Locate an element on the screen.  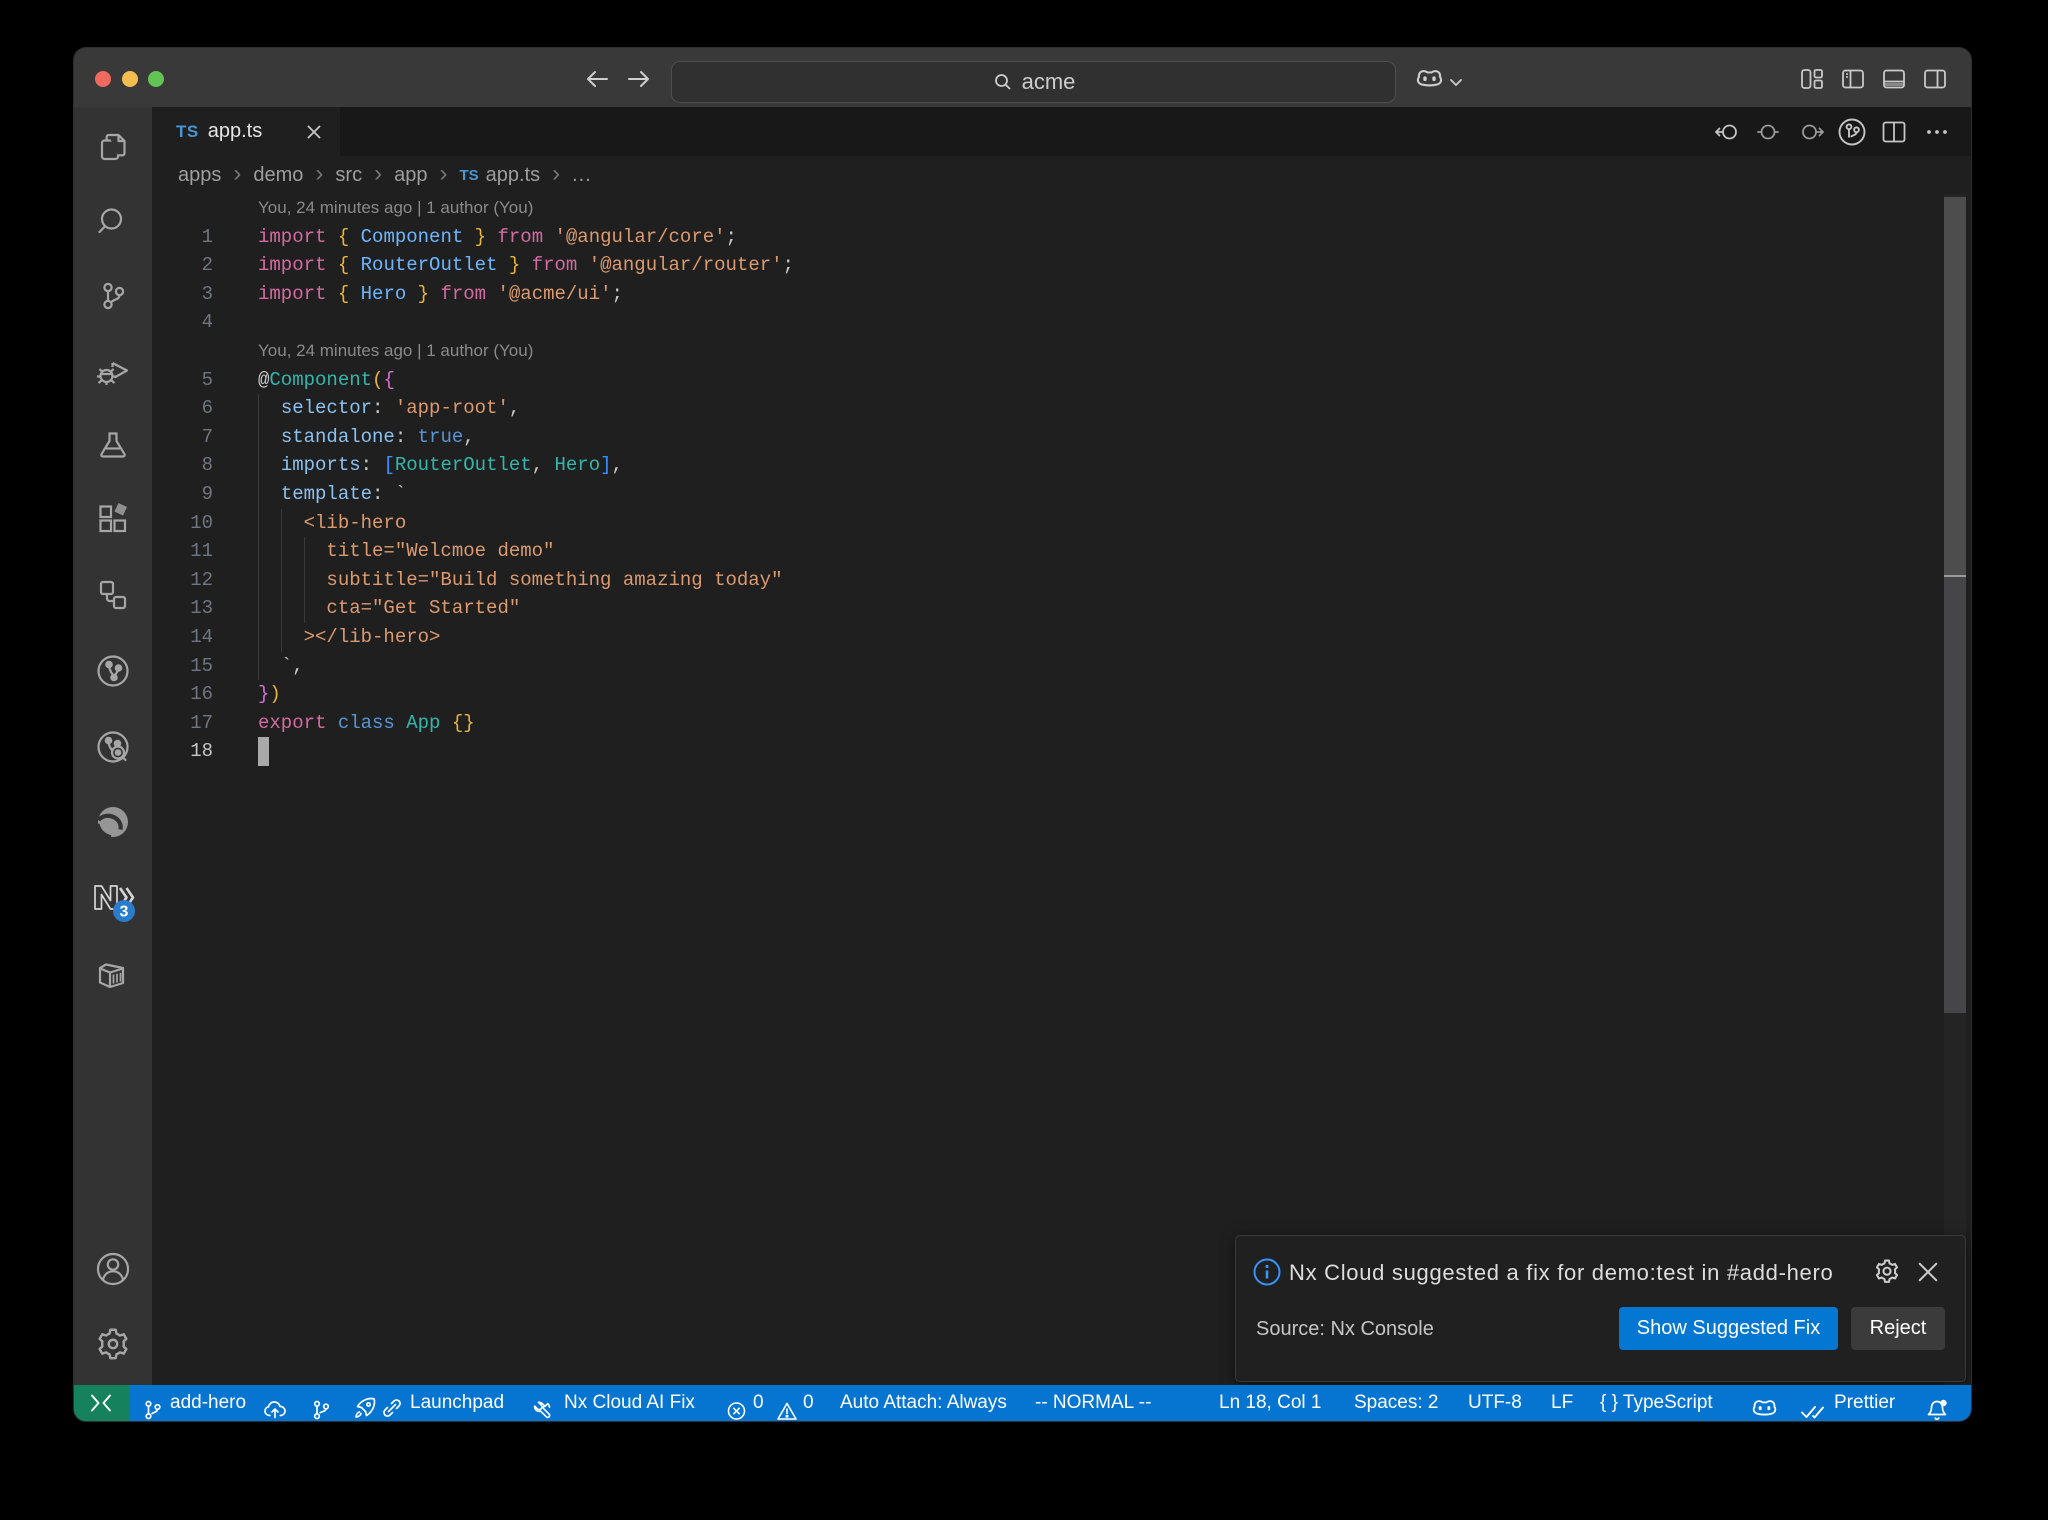
svg-text: 3 is located at coordinates (124, 912).